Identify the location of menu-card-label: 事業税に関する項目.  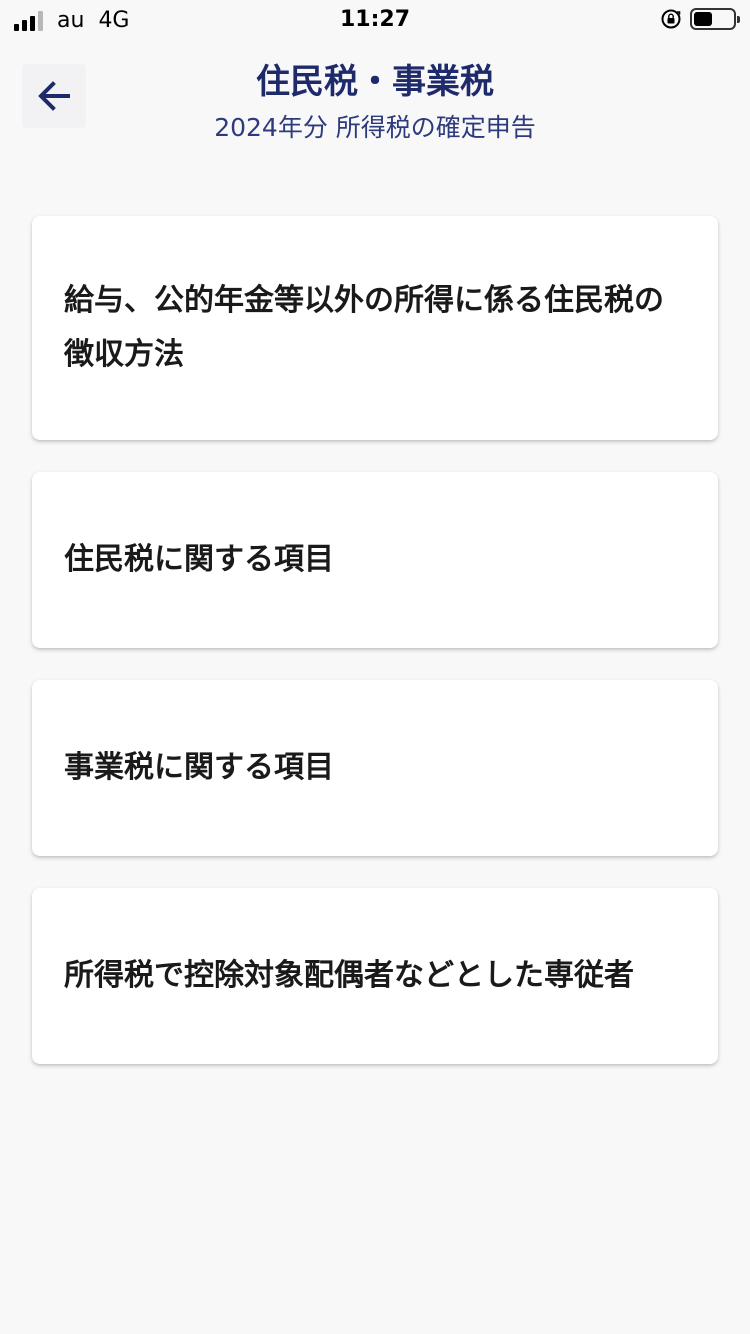
(199, 767).